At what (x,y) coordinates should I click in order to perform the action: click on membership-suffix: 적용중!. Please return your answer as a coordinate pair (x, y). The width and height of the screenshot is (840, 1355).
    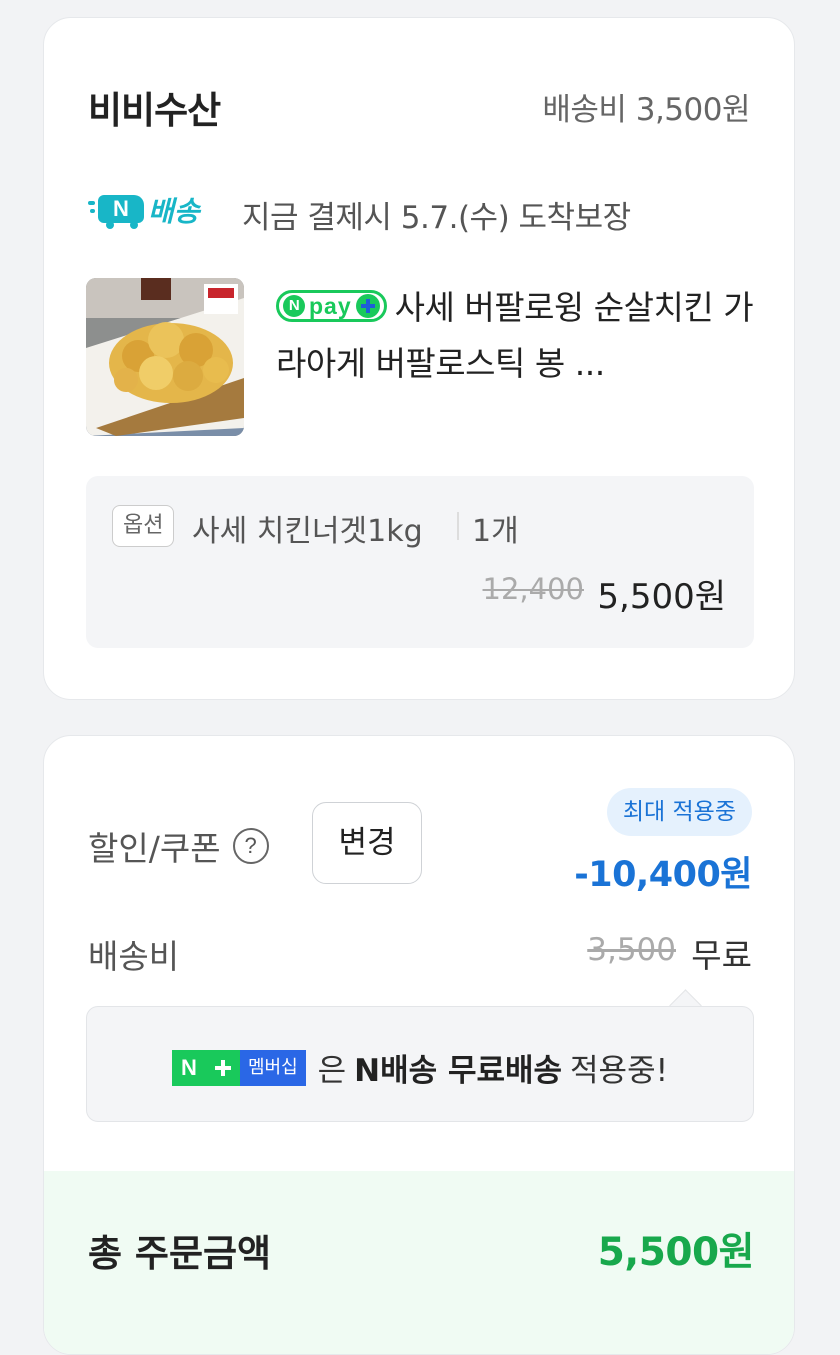
    Looking at the image, I should click on (619, 1071).